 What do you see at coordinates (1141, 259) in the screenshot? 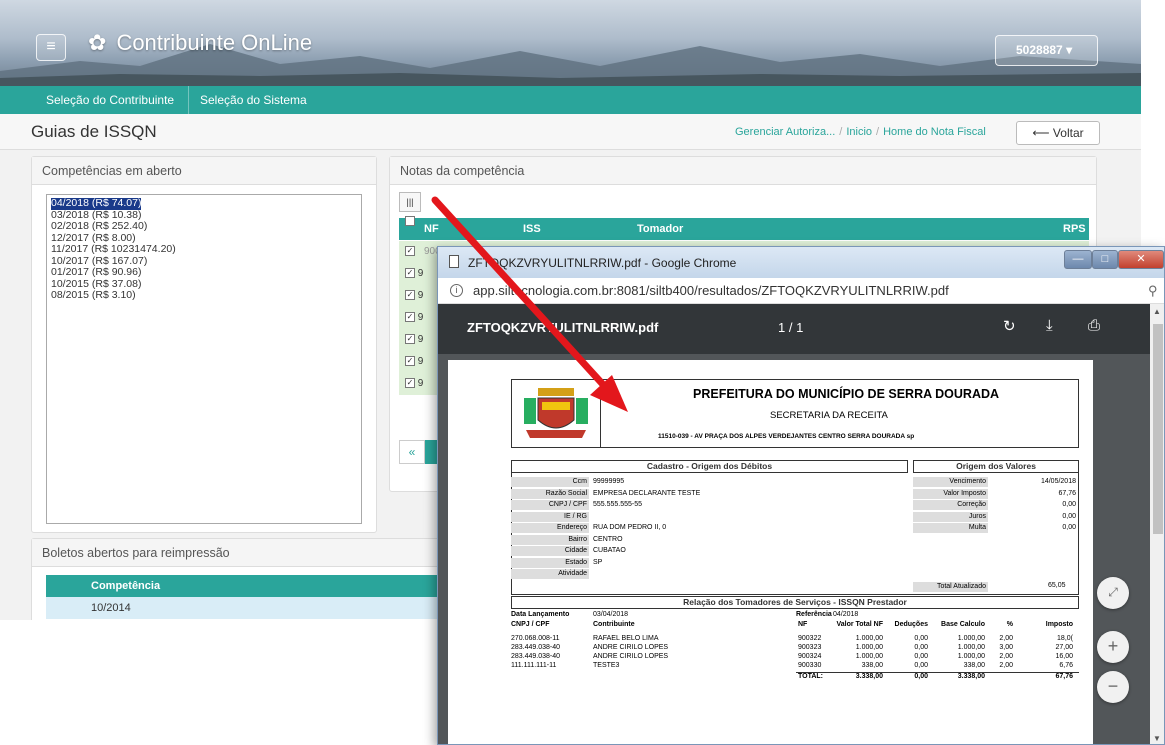
I see `close-button: ✕` at bounding box center [1141, 259].